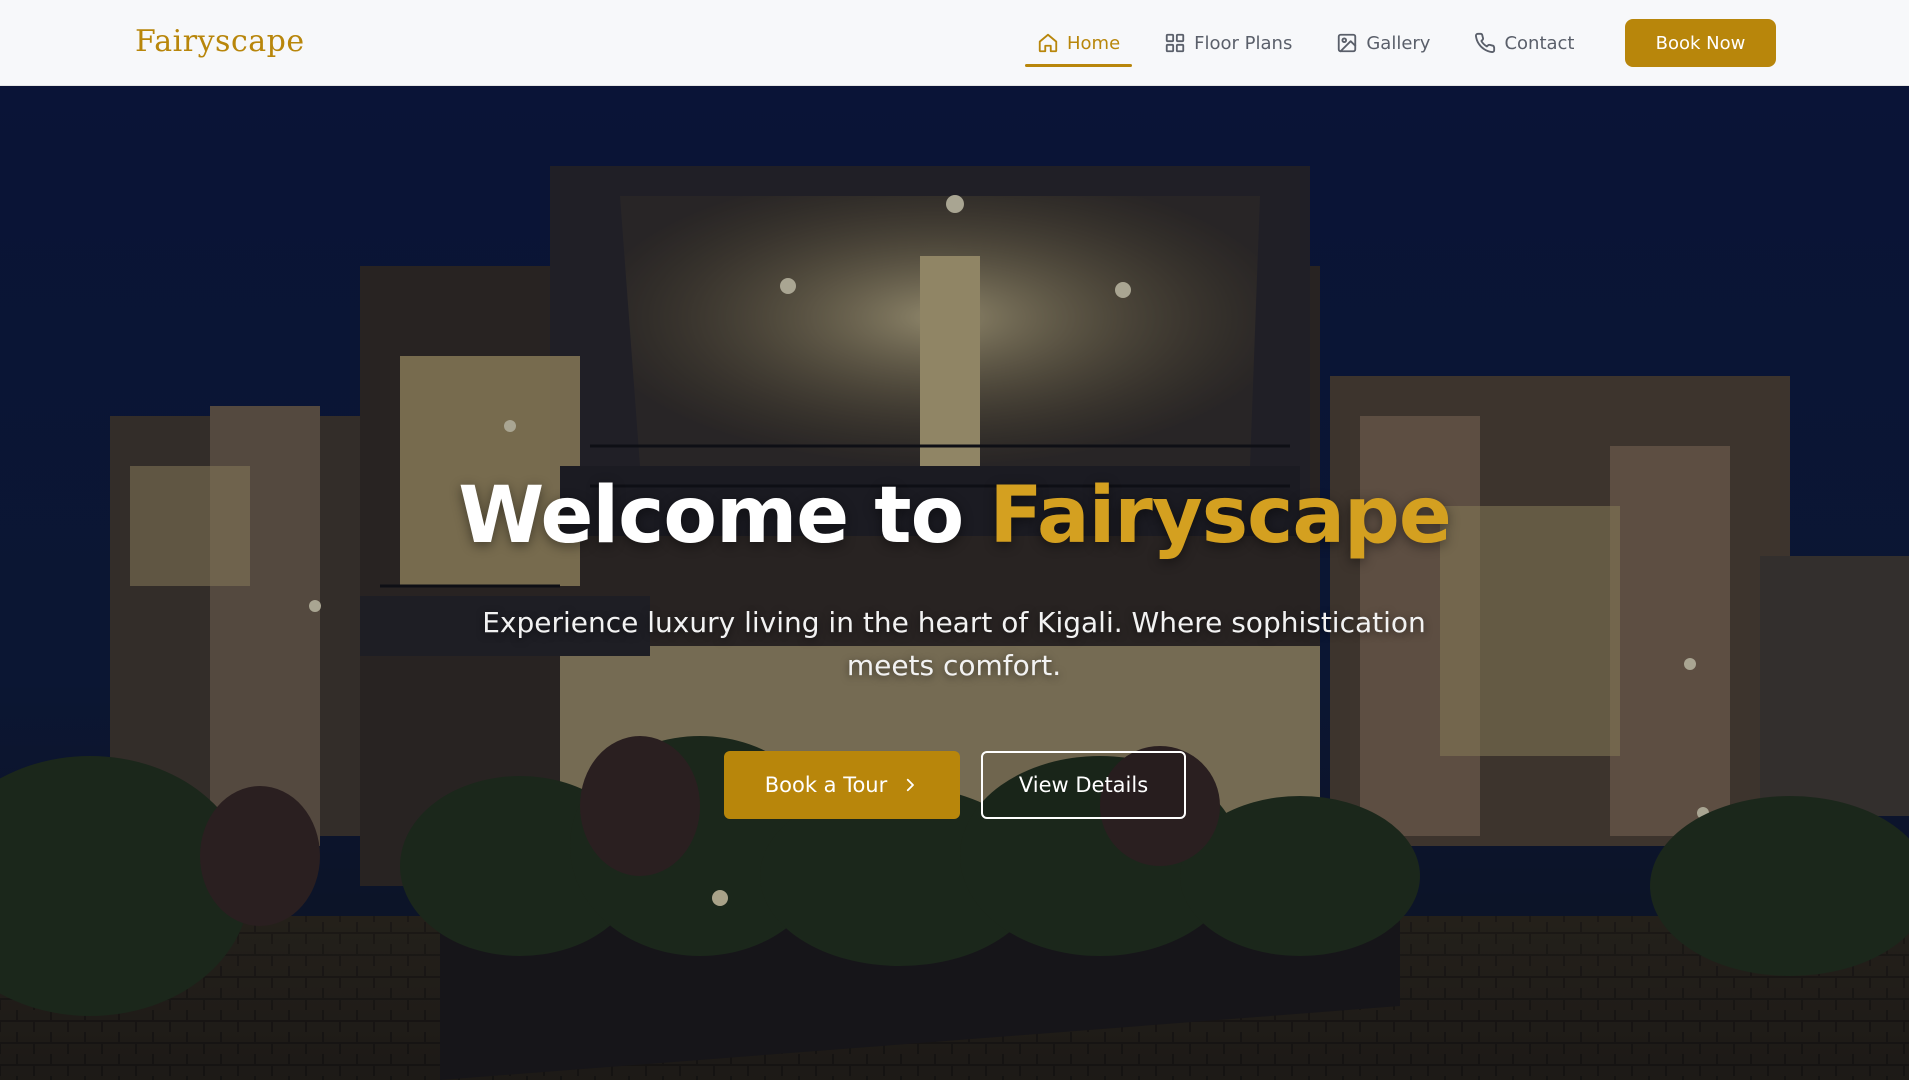  I want to click on nav-item-home: Home, so click(1079, 44).